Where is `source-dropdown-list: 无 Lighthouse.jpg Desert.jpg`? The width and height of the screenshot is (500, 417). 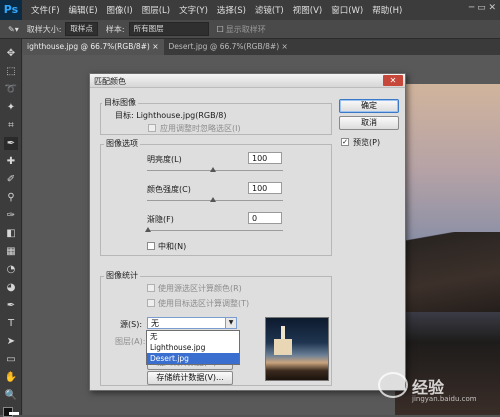 source-dropdown-list: 无 Lighthouse.jpg Desert.jpg is located at coordinates (193, 347).